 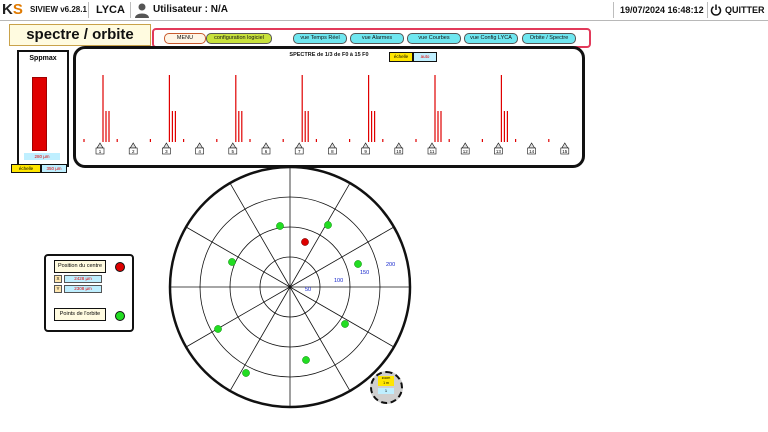 I want to click on x-key: X, so click(x=58, y=279).